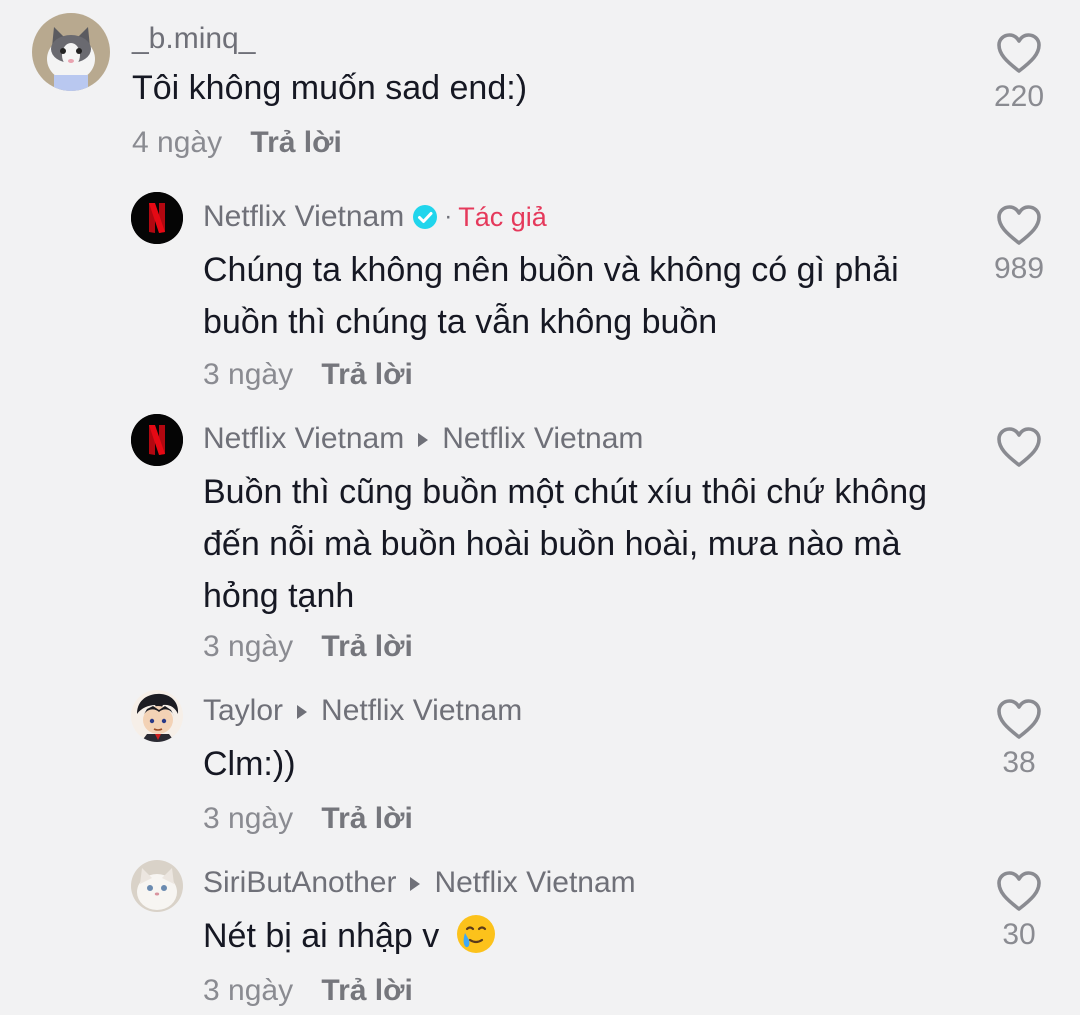  Describe the element at coordinates (475, 934) in the screenshot. I see `crying-smile-emoji-icon` at that location.